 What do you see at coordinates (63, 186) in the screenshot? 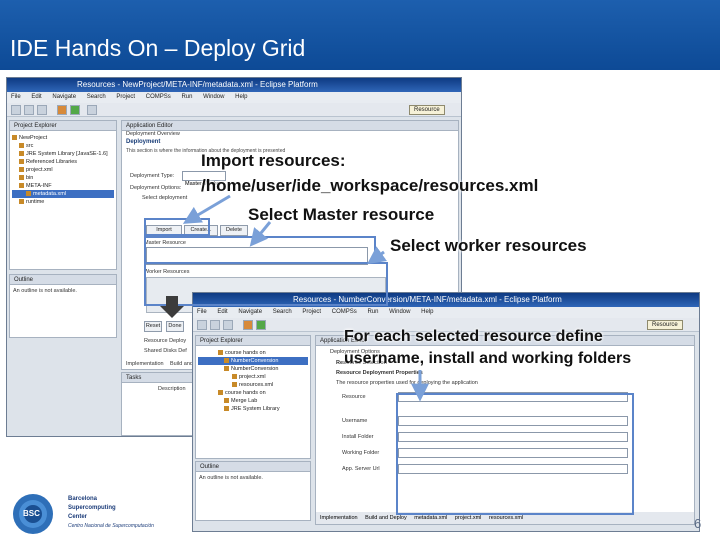
I see `tree-item: META-INF` at bounding box center [63, 186].